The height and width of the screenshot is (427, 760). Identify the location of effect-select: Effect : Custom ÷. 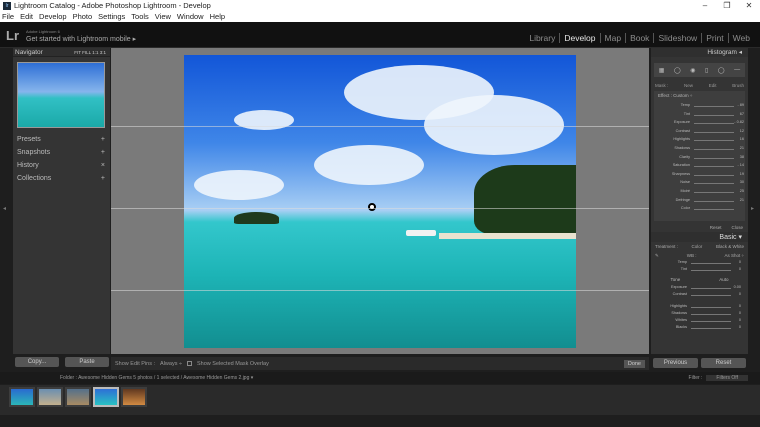
(699, 95).